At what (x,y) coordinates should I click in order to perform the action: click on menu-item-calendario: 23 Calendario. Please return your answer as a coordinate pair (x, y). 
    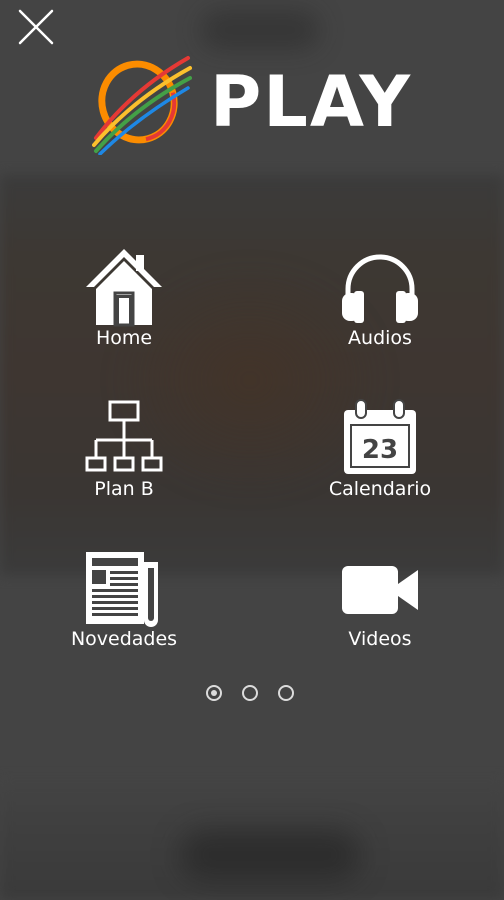
    Looking at the image, I should click on (380, 458).